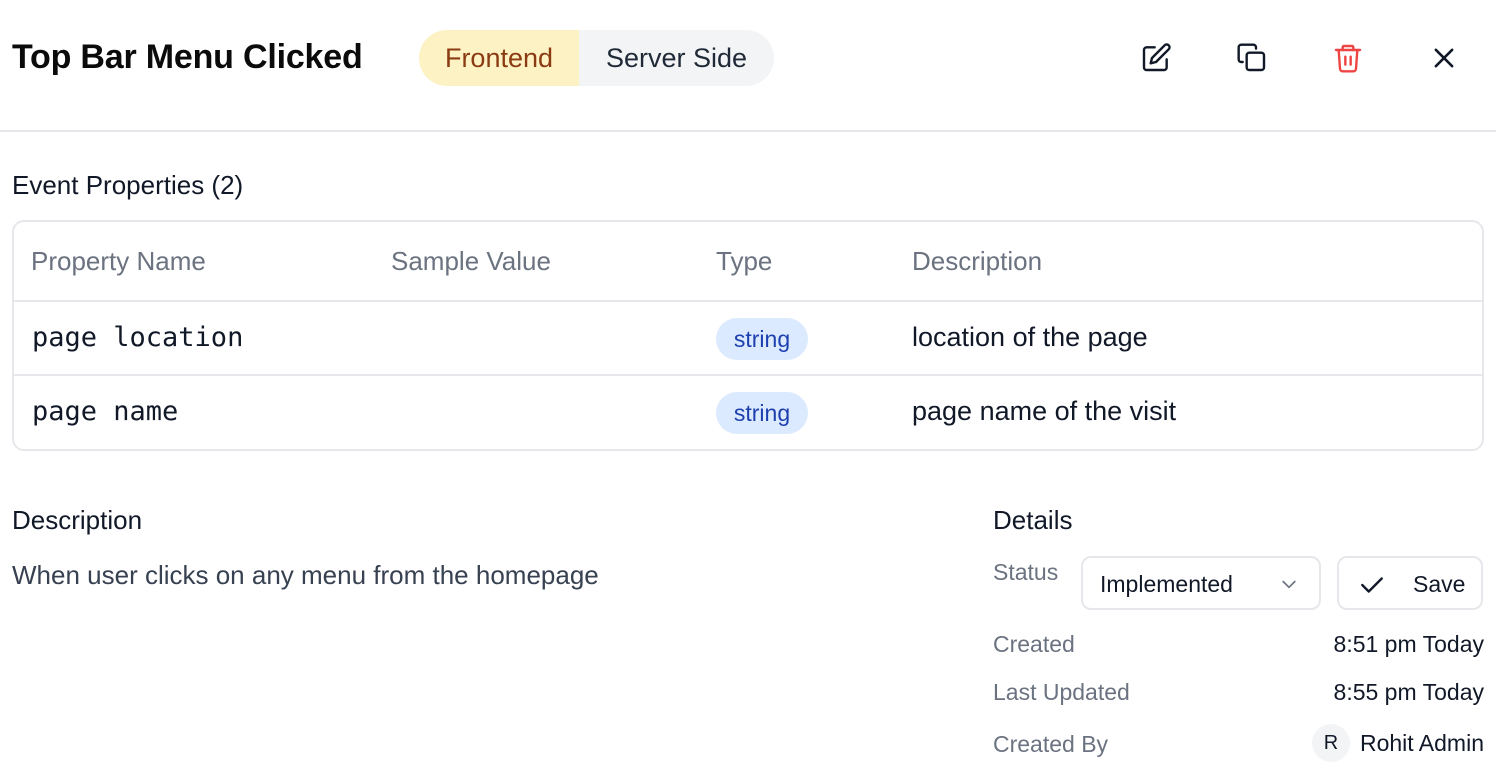 The height and width of the screenshot is (774, 1496). I want to click on check-icon, so click(1372, 585).